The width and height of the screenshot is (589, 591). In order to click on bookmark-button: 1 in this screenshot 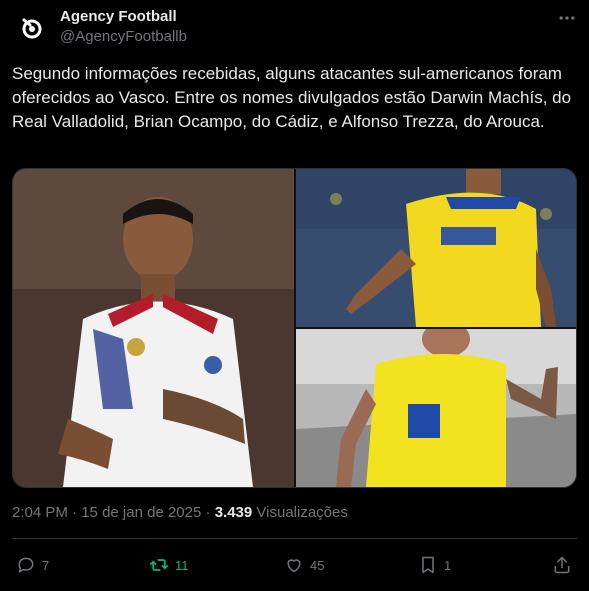, I will do `click(434, 565)`.